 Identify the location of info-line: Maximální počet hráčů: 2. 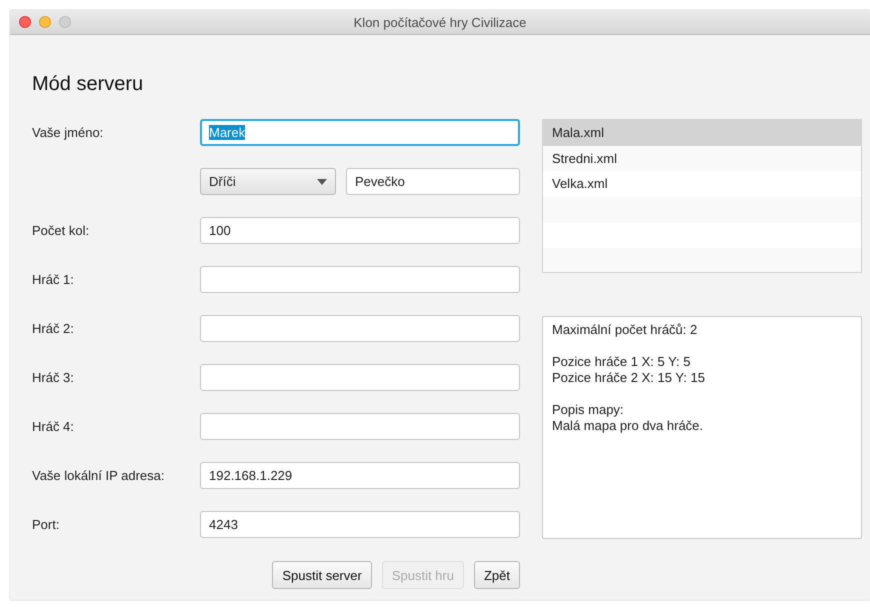
(625, 330).